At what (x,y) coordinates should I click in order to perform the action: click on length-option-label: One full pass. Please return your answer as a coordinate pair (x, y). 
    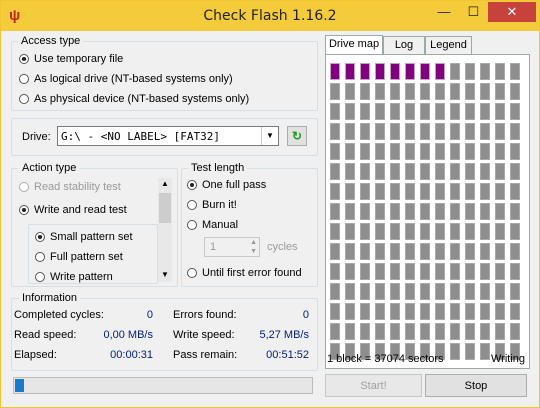
    Looking at the image, I should click on (234, 185).